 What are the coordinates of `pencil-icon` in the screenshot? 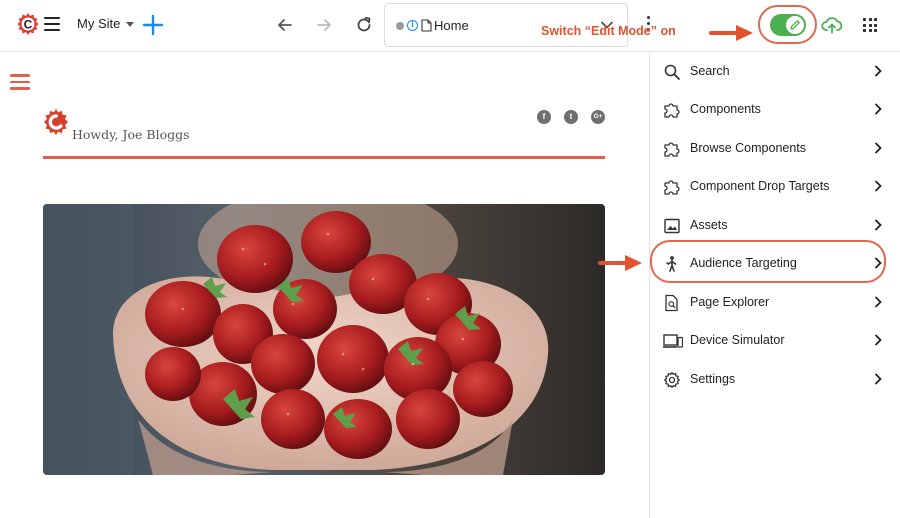 It's located at (795, 25).